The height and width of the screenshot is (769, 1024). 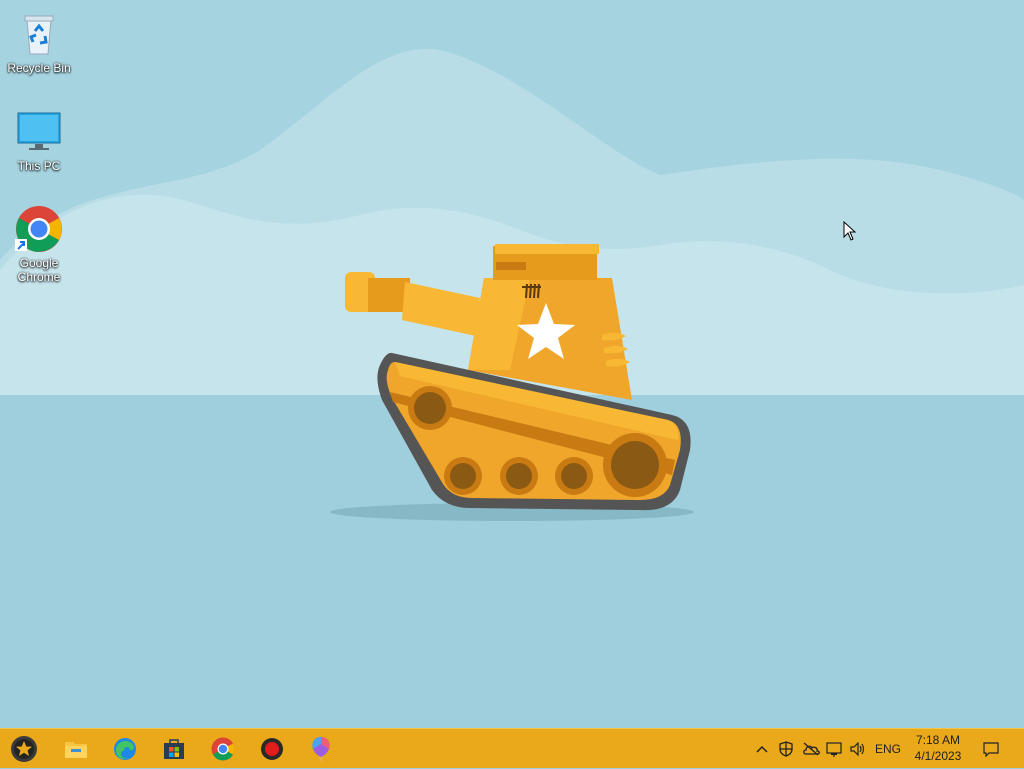 I want to click on taskbar-paint-app, so click(x=321, y=749).